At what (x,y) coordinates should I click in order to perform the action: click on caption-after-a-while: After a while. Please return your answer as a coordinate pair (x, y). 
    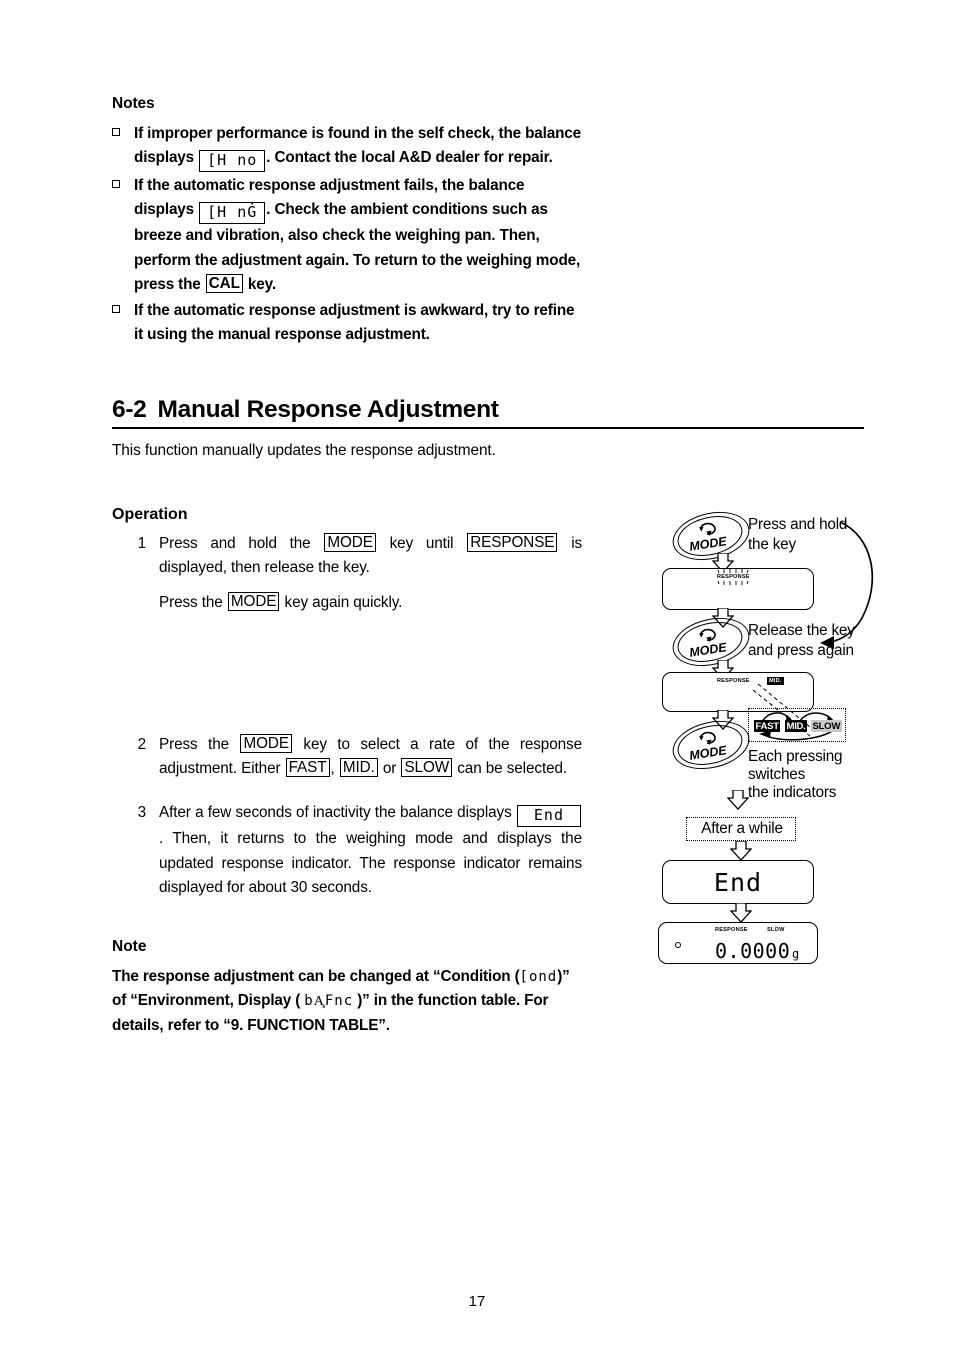
    Looking at the image, I should click on (742, 828).